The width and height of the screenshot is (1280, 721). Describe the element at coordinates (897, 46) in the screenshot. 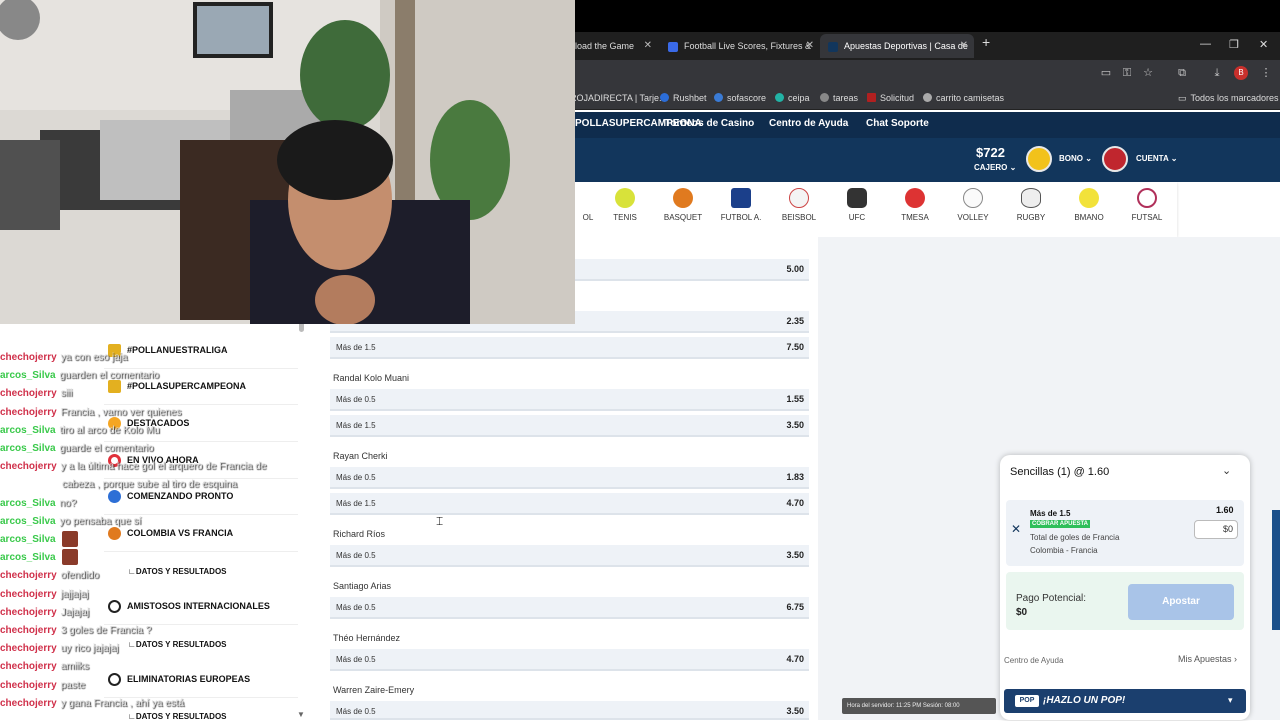

I see `tab-apuestas-deportivas: Apuestas Deportivas | Casa de ✕` at that location.